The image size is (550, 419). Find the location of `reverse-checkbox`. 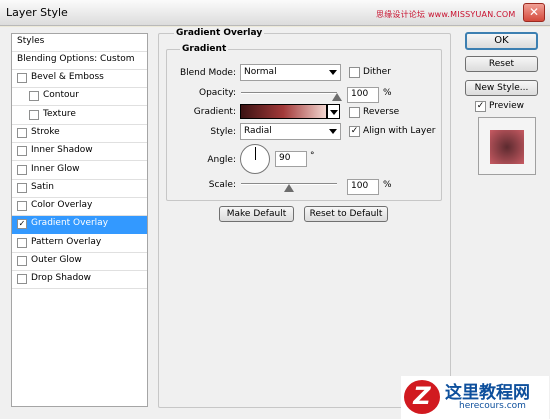

reverse-checkbox is located at coordinates (354, 112).